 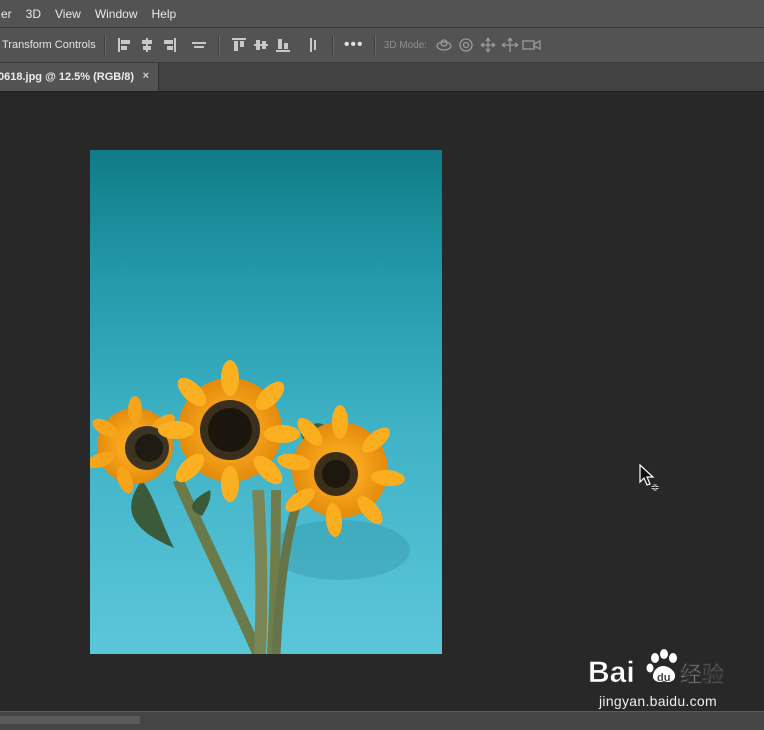 What do you see at coordinates (313, 45) in the screenshot?
I see `distribute-vertical-icon` at bounding box center [313, 45].